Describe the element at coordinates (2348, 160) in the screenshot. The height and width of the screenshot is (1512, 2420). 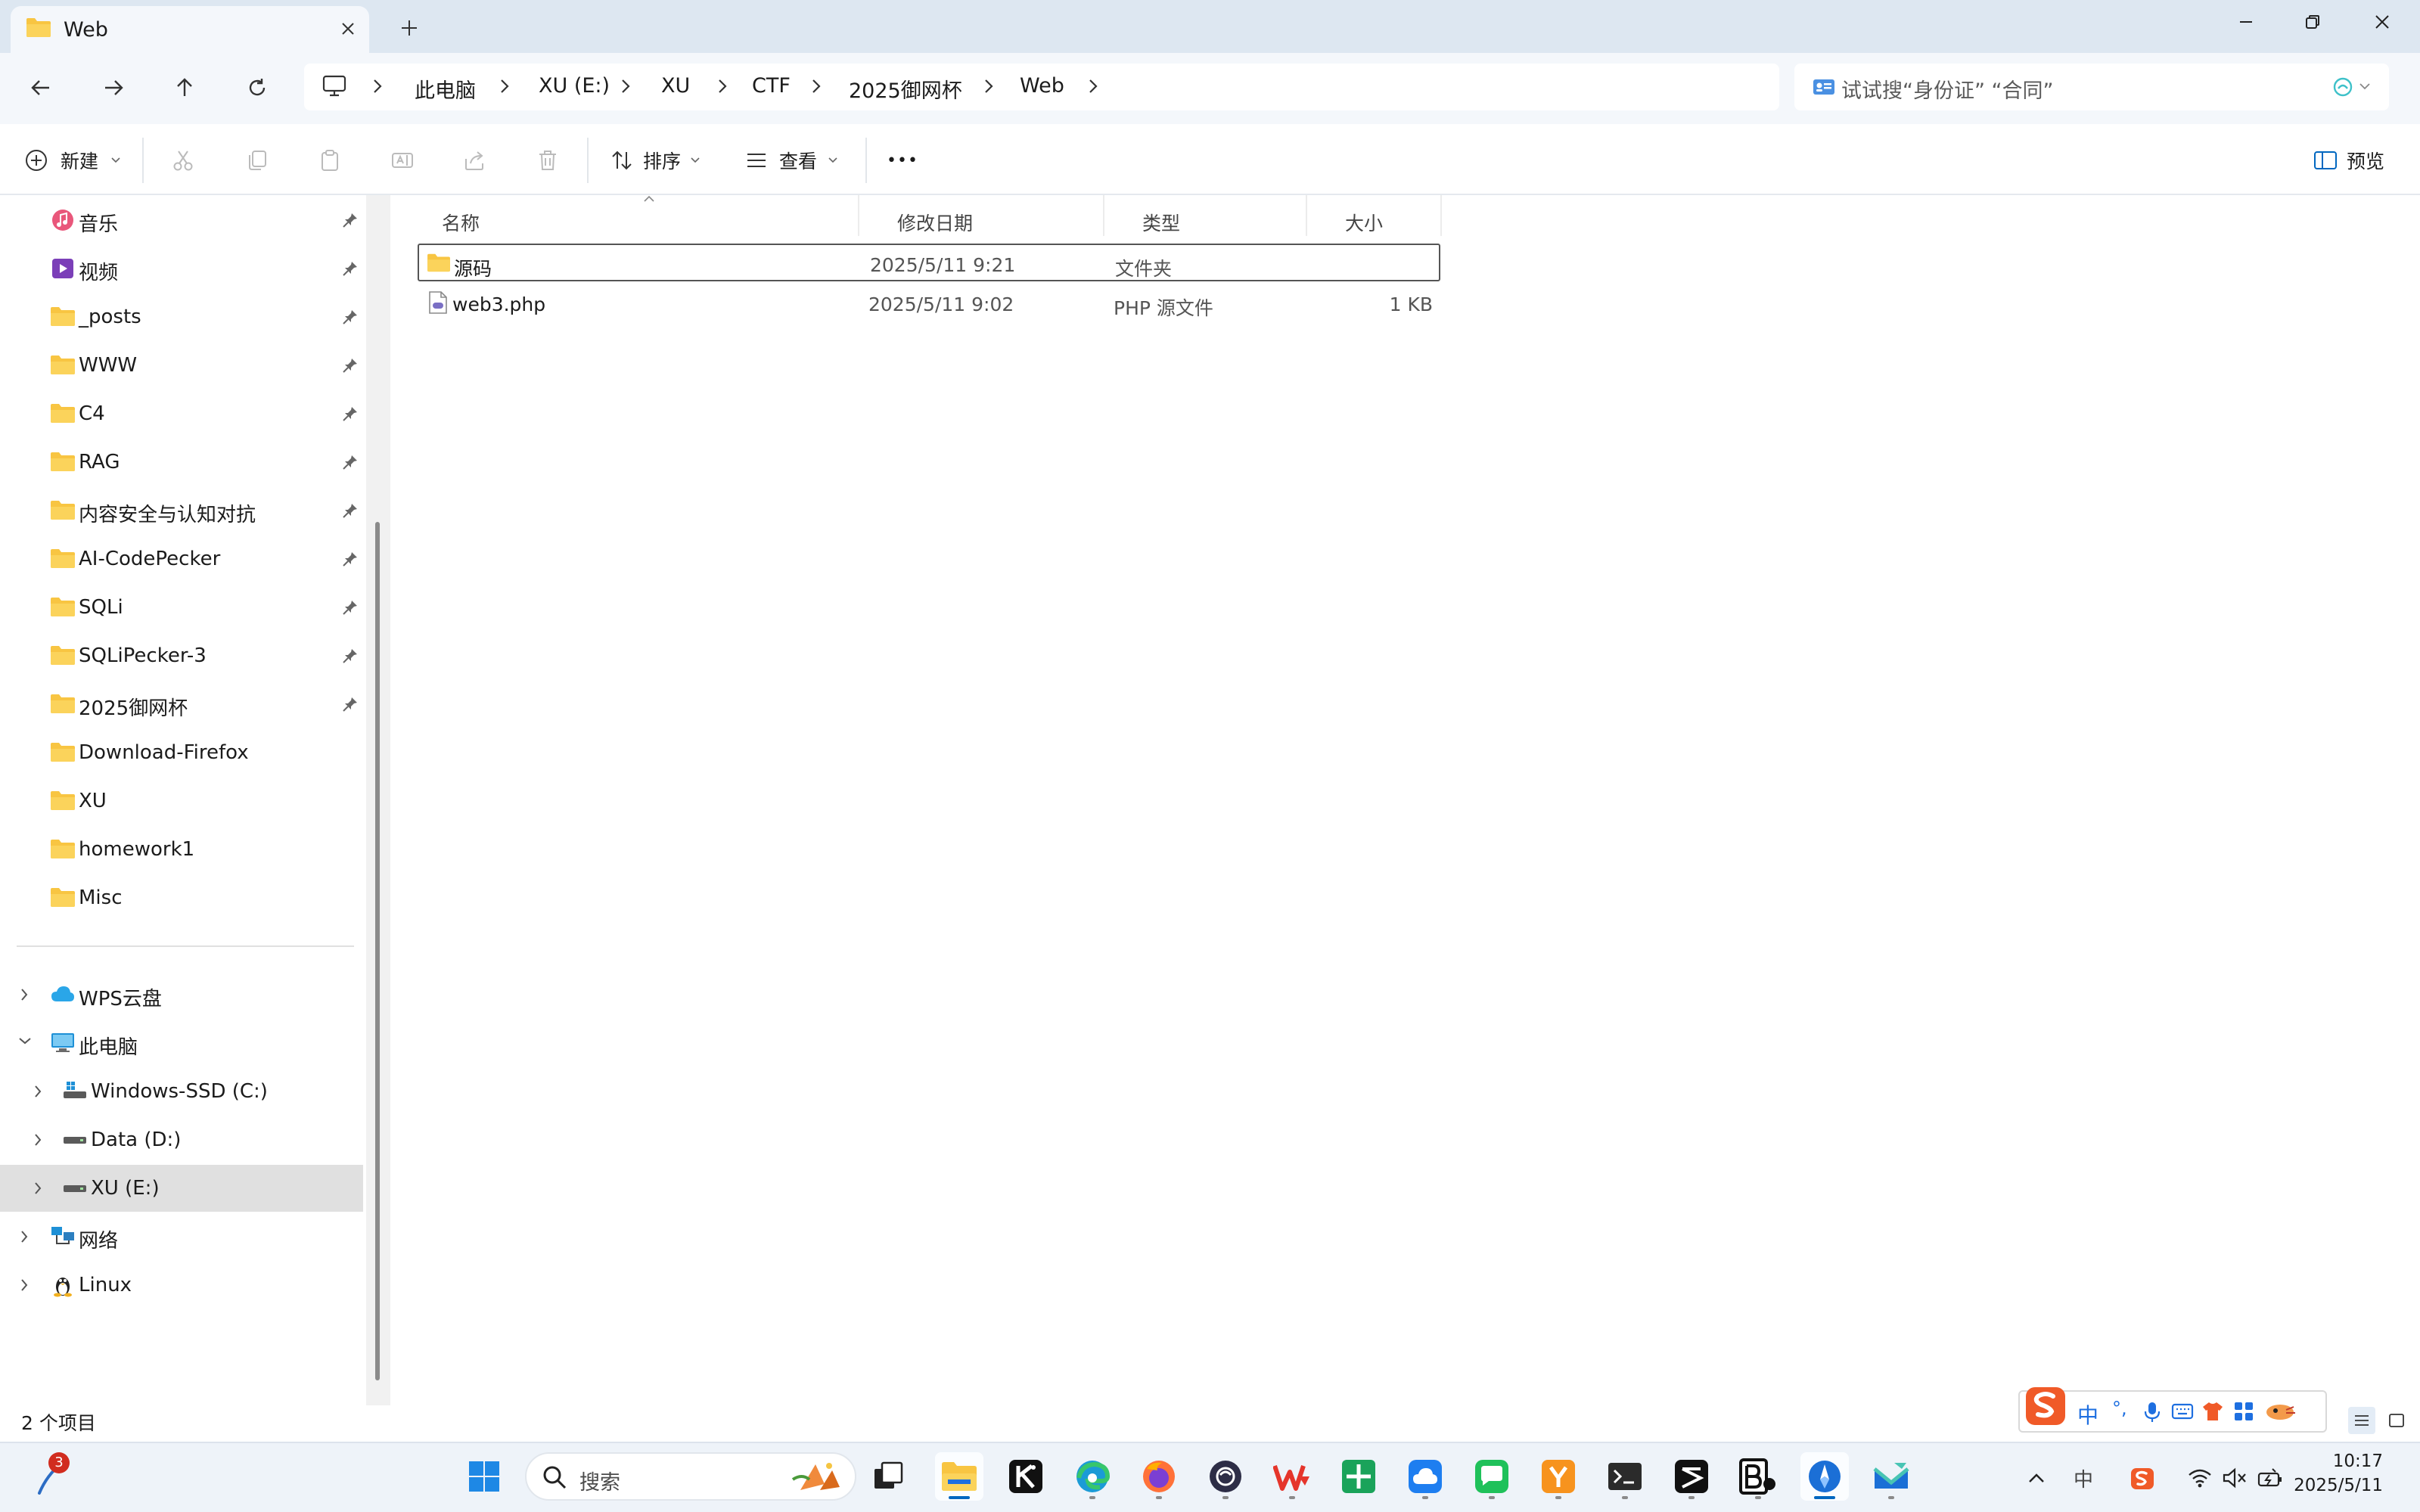
I see `preview-pane-button: 预览` at that location.